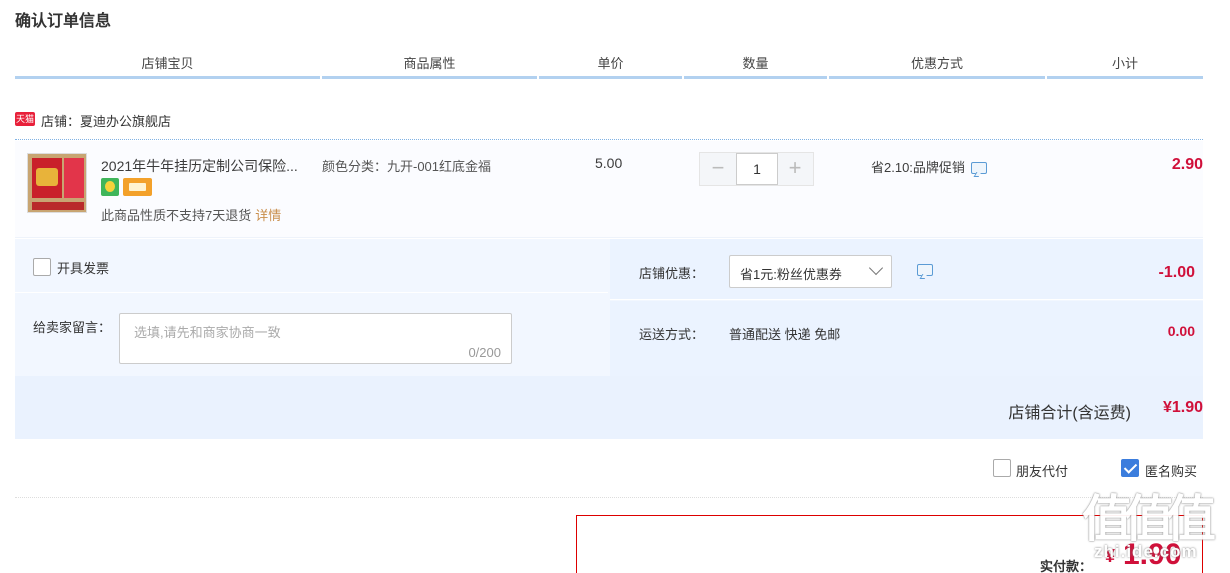 The height and width of the screenshot is (573, 1230). I want to click on page-title: 确认订单信息, so click(63, 21).